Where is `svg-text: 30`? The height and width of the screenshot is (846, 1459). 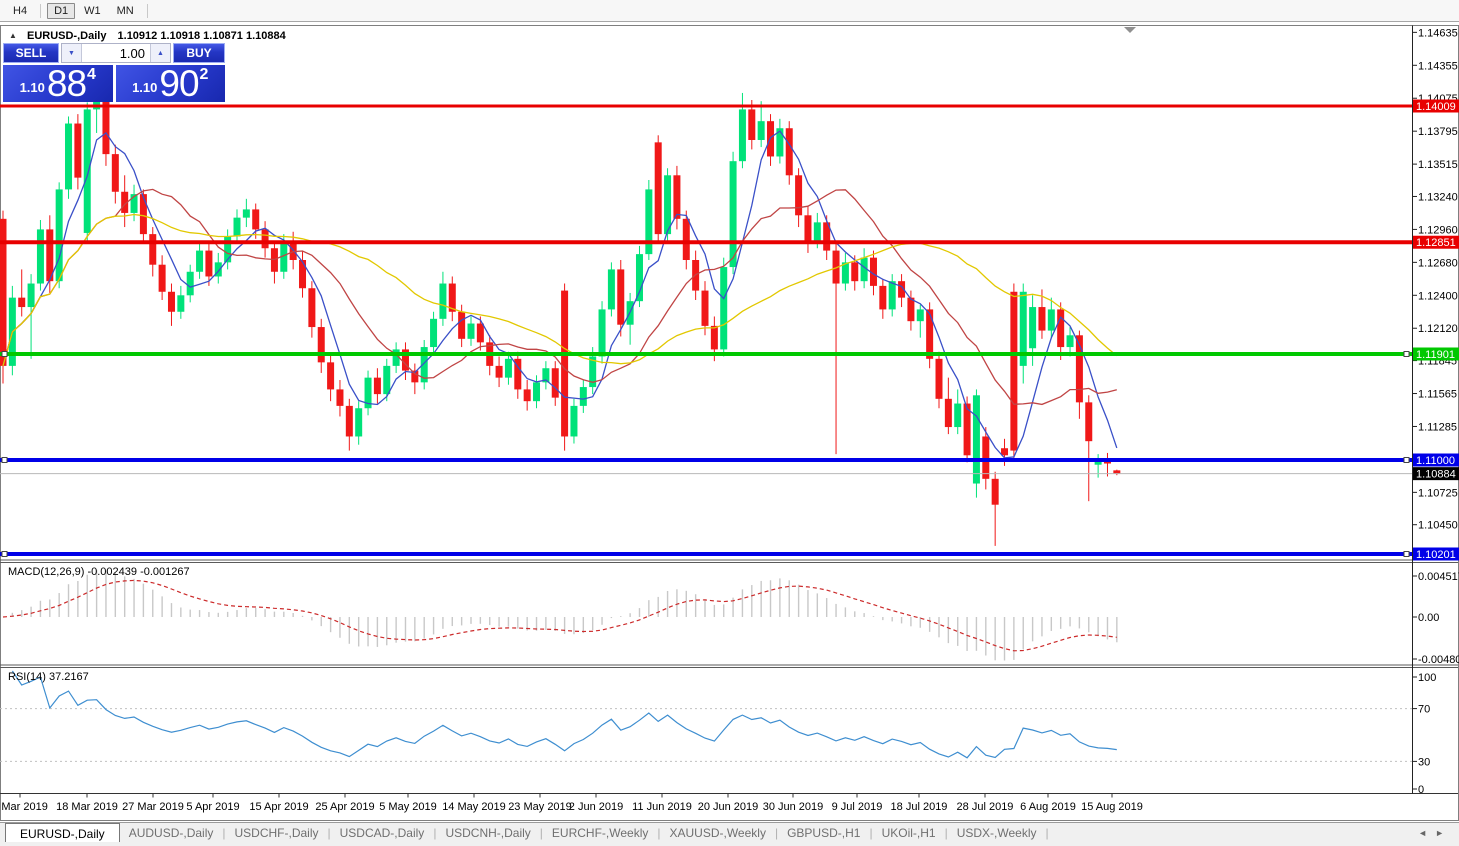 svg-text: 30 is located at coordinates (1424, 762).